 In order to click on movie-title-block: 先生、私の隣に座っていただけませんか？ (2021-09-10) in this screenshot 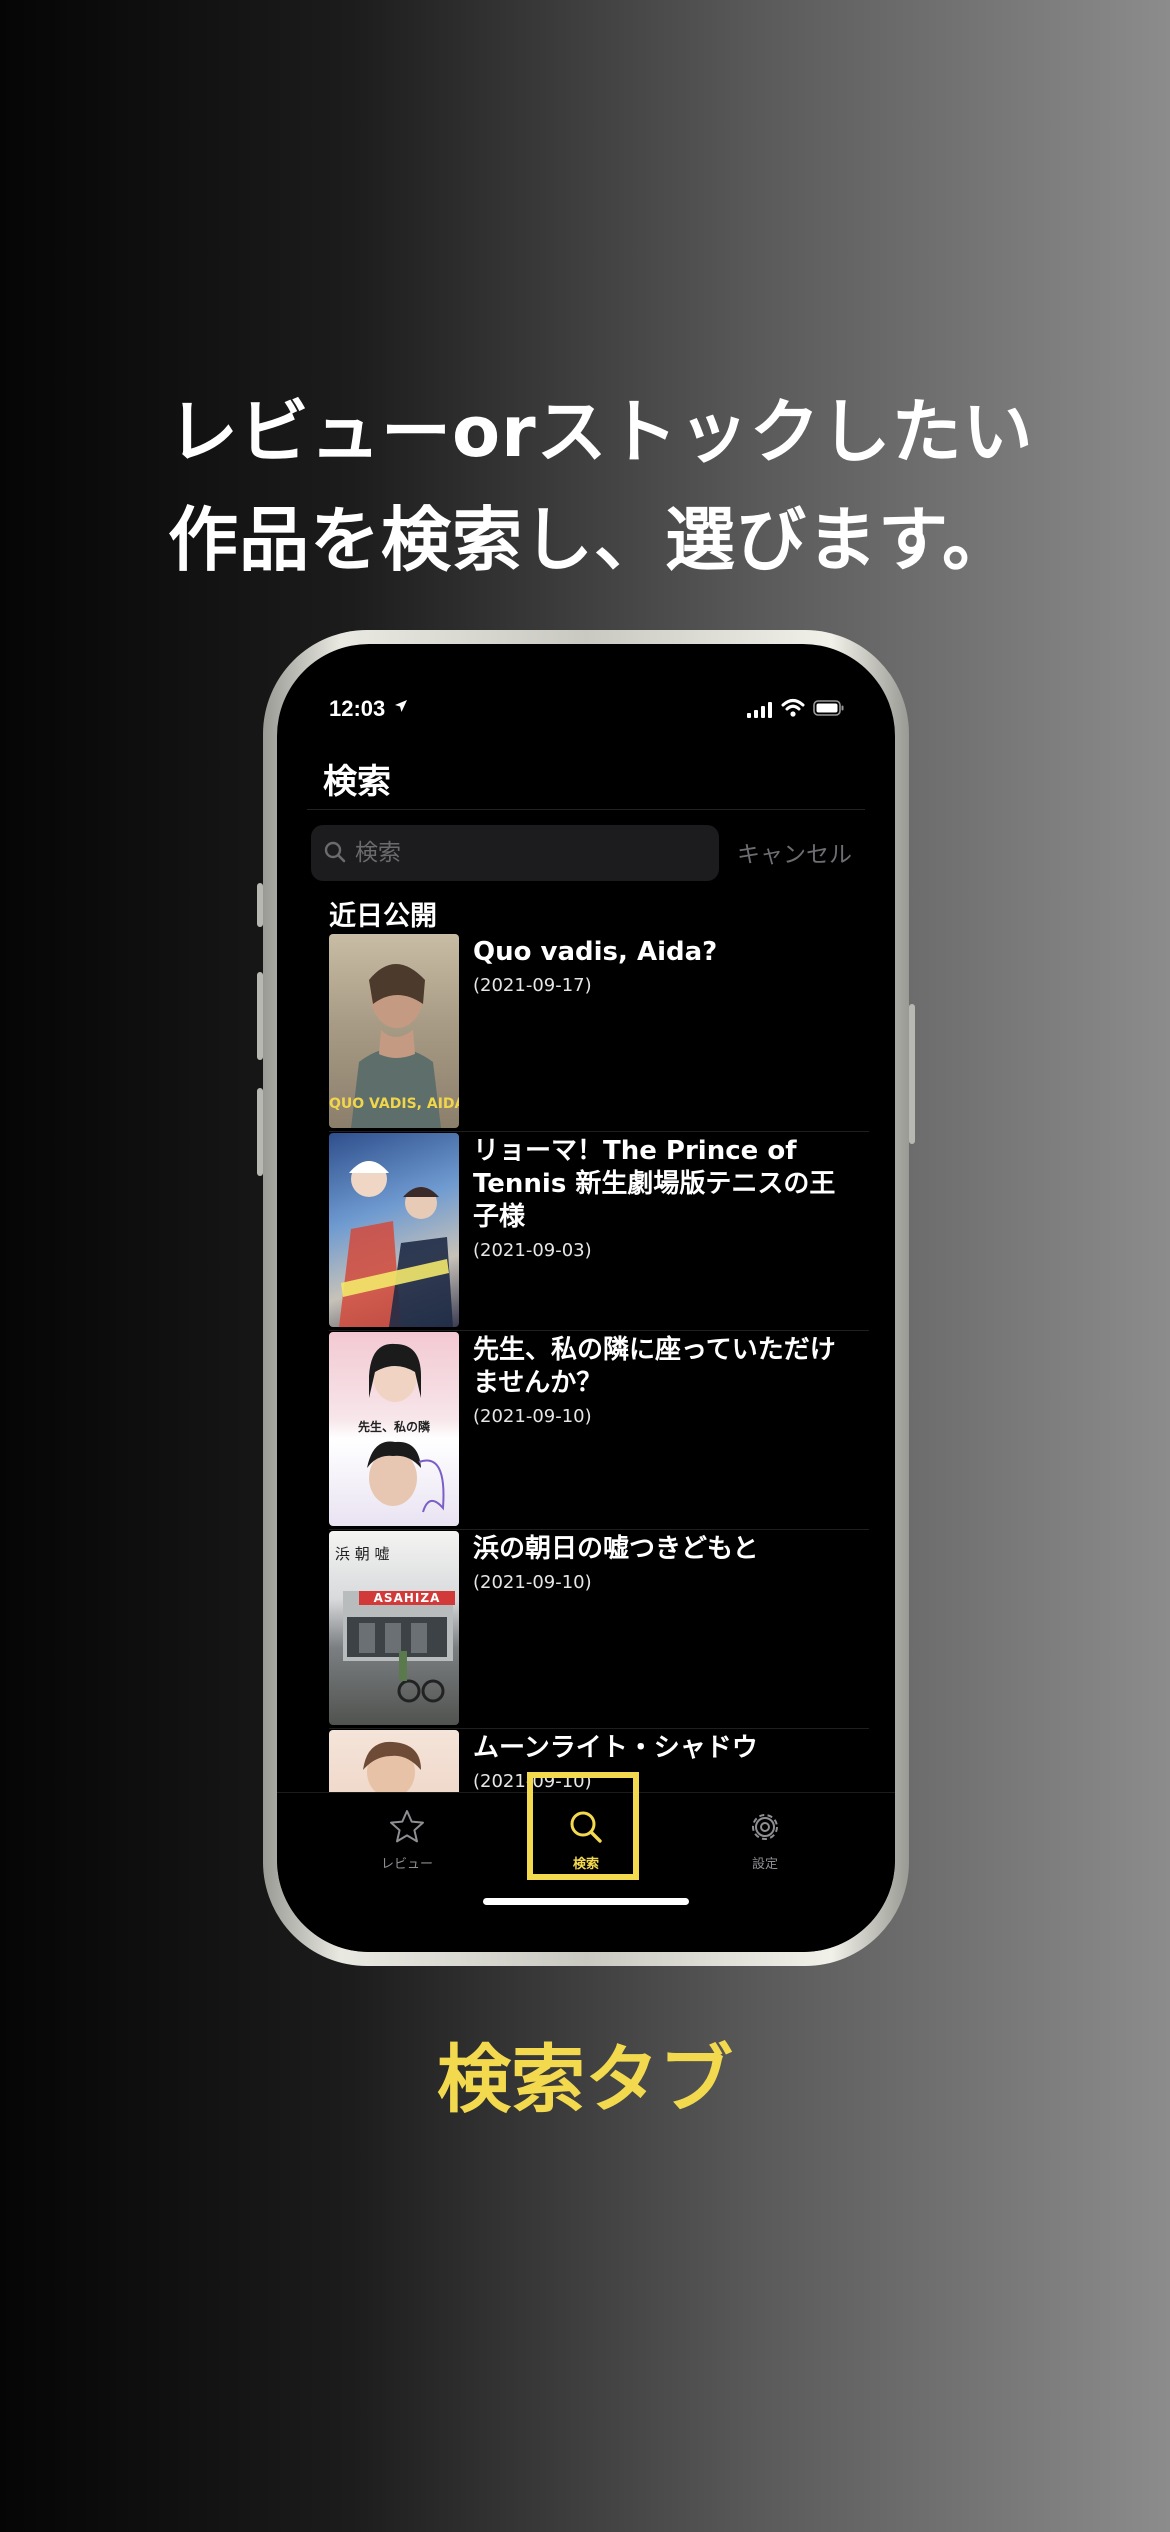, I will do `click(663, 1382)`.